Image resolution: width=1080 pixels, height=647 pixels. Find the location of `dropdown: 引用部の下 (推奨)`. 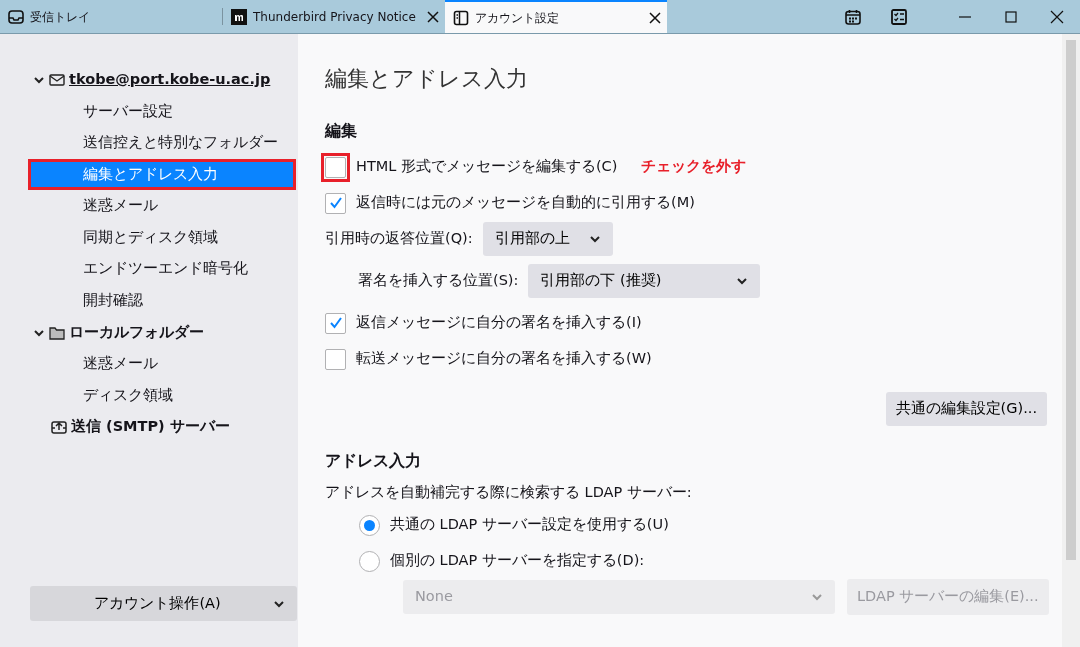

dropdown: 引用部の下 (推奨) is located at coordinates (644, 281).